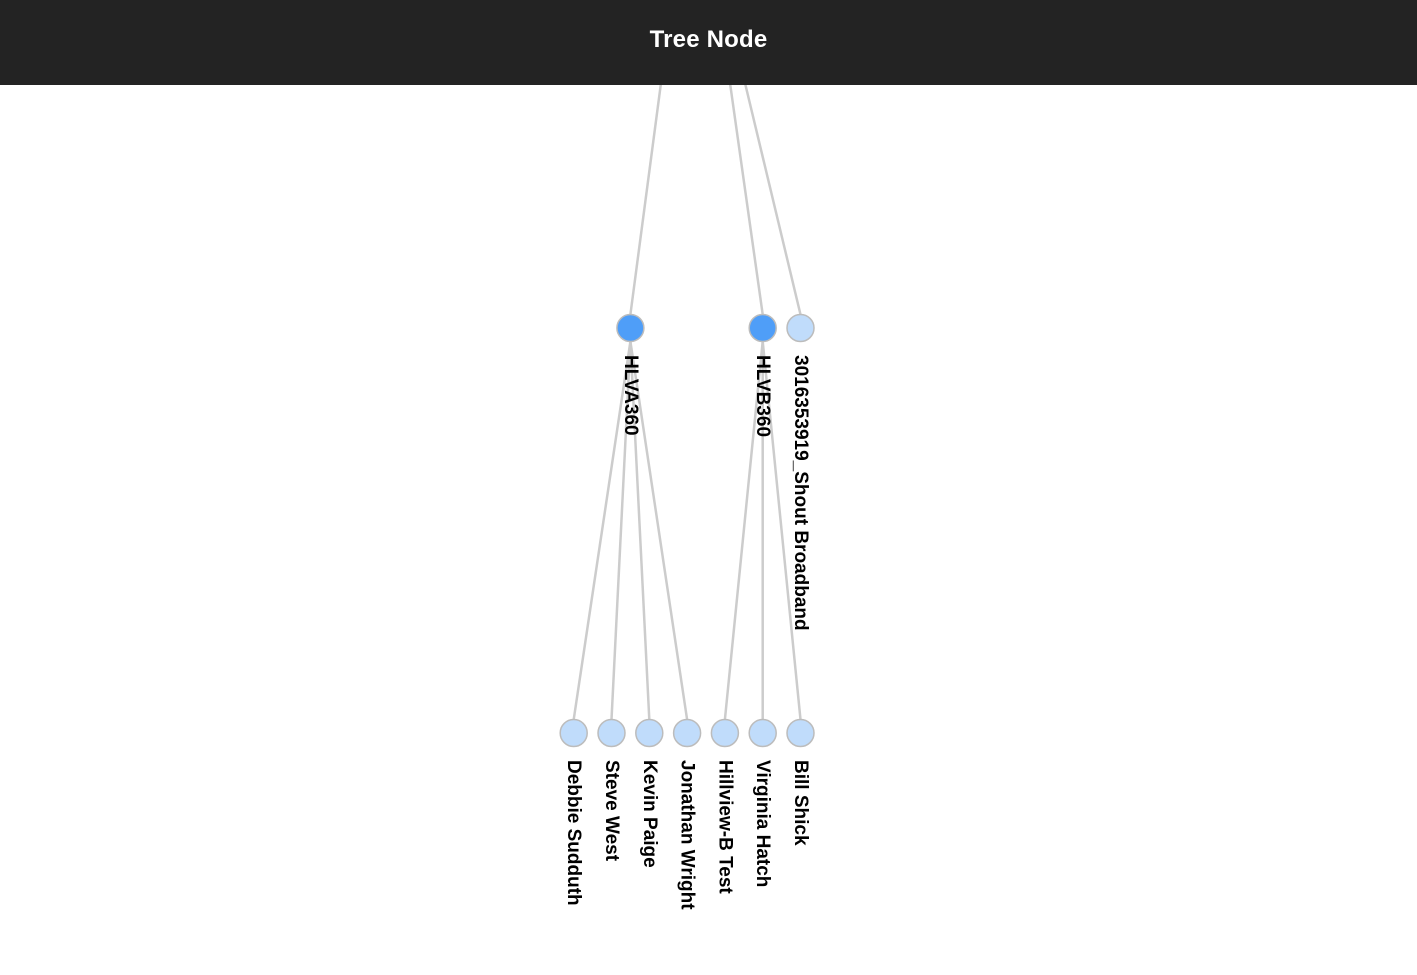  Describe the element at coordinates (800, 493) in the screenshot. I see `node-label: 3016353919_Shout Broadband` at that location.